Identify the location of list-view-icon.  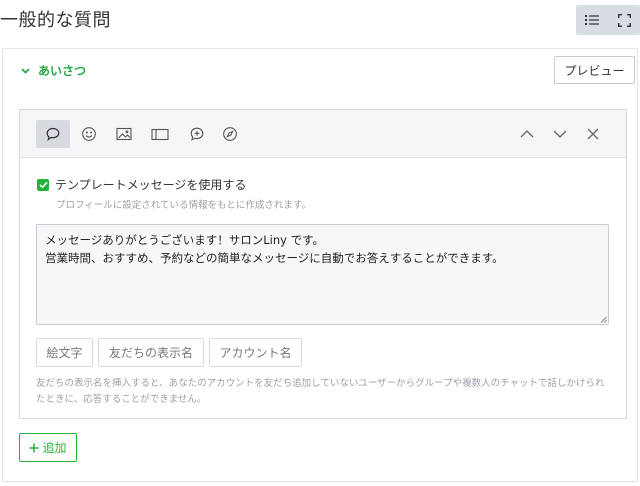
(592, 20).